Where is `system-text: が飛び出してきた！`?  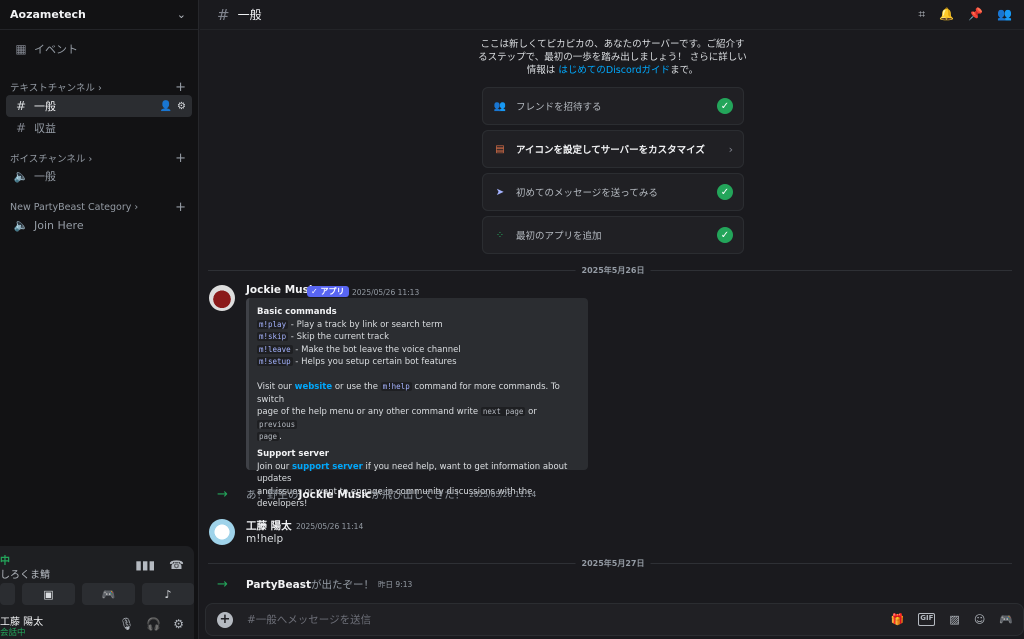 system-text: が飛び出してきた！ is located at coordinates (418, 495).